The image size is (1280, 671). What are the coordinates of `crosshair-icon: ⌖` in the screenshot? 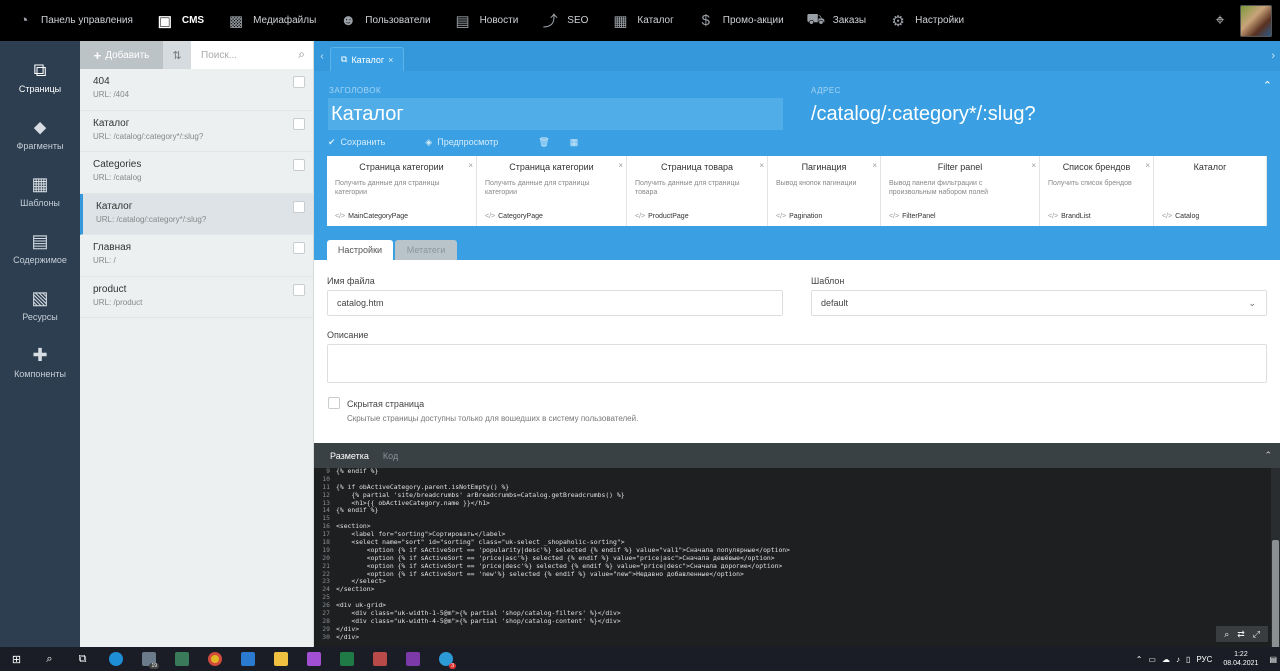 It's located at (1220, 21).